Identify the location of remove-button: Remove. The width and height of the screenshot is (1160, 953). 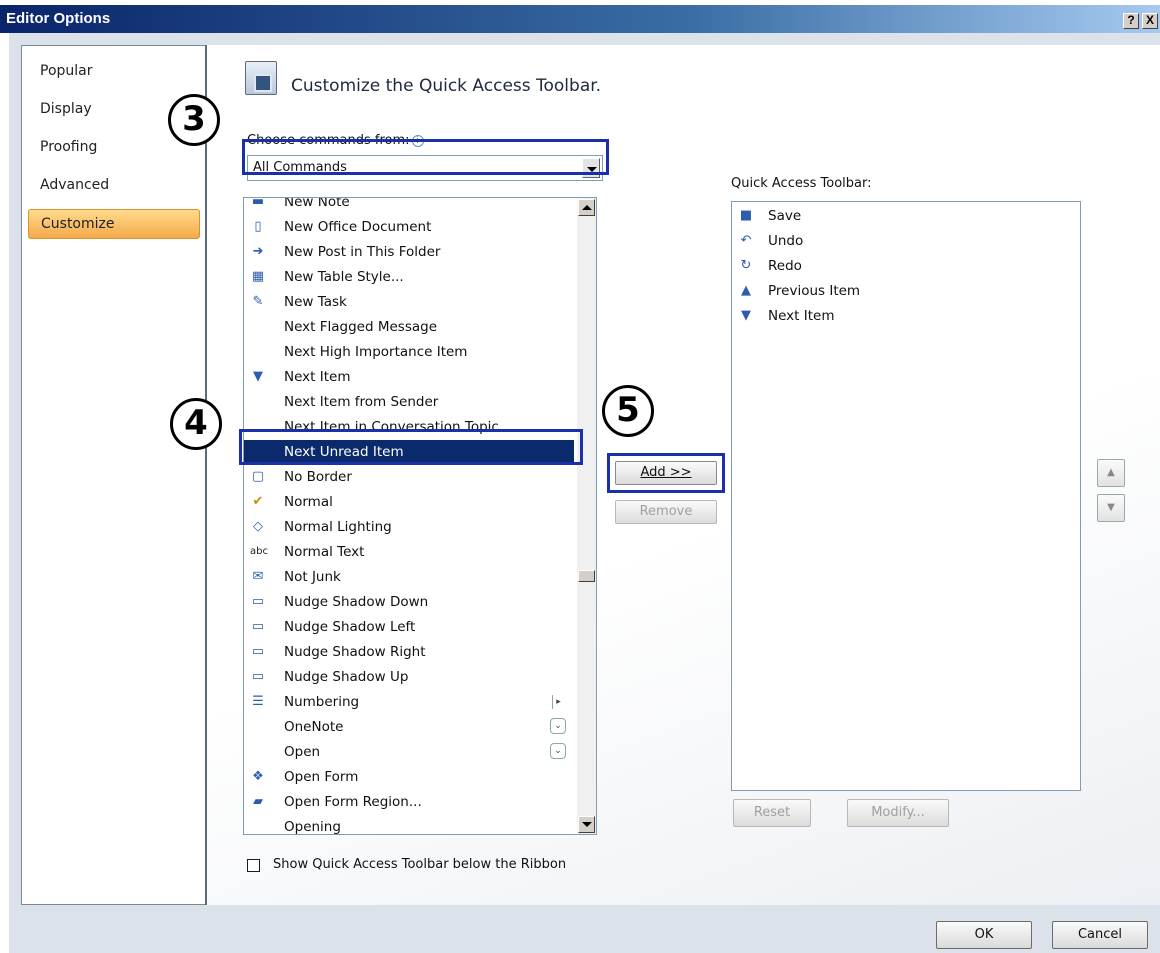
(666, 512).